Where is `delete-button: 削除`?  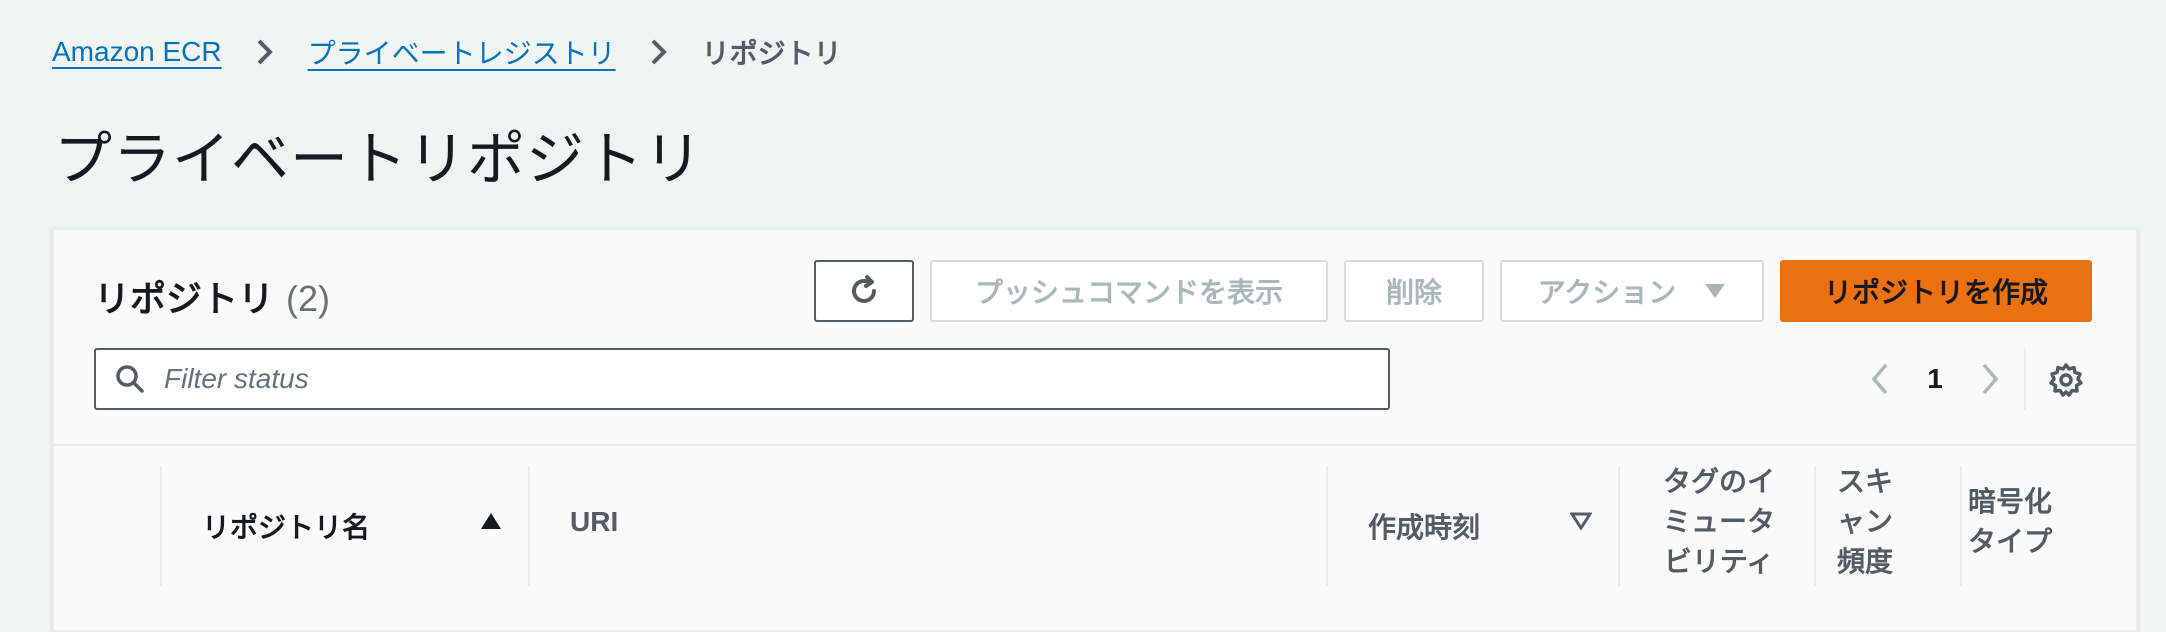
delete-button: 削除 is located at coordinates (1414, 291).